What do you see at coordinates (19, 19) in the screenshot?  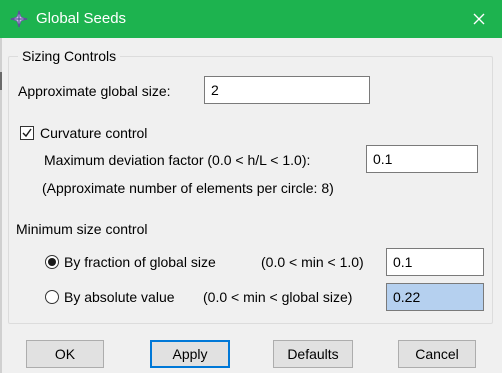 I see `abaqus-cross-icon` at bounding box center [19, 19].